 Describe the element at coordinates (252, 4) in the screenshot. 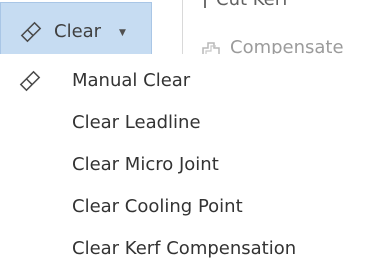

I see `kerf-button-label: Cut Kerf` at that location.